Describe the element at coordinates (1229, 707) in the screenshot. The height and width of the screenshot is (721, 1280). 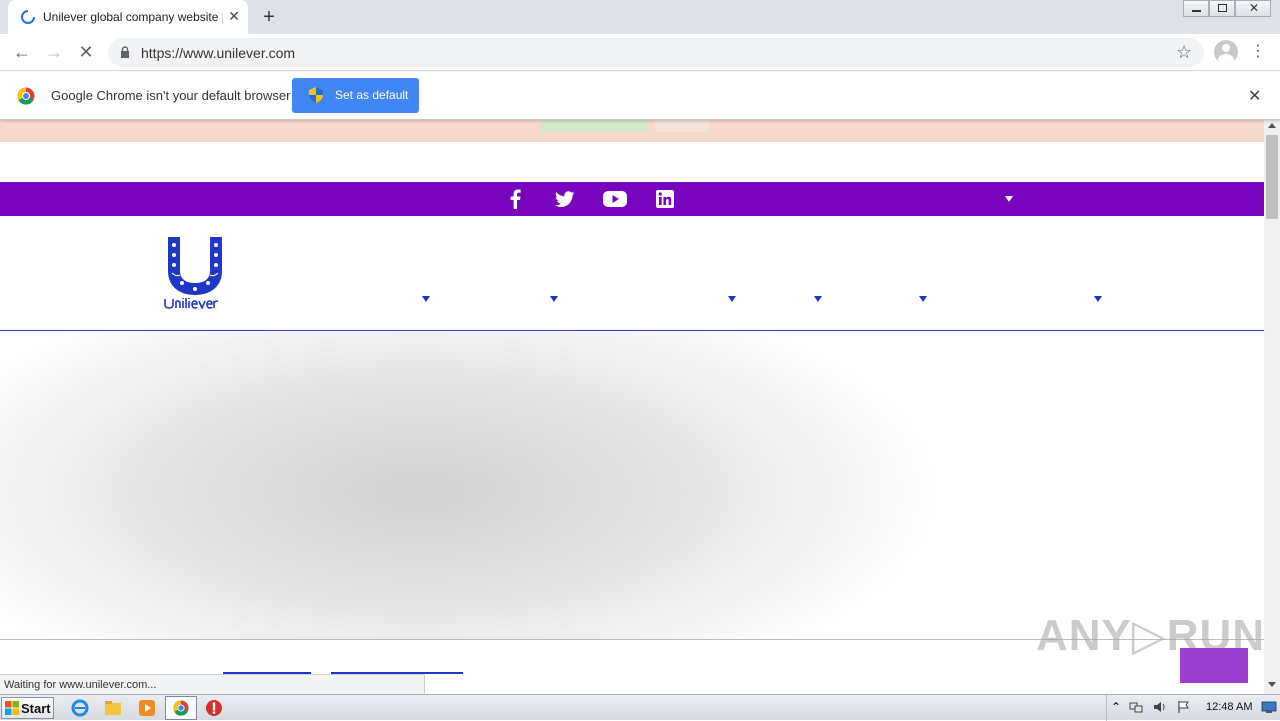
I see `taskbar-clock: 12:48 AM` at that location.